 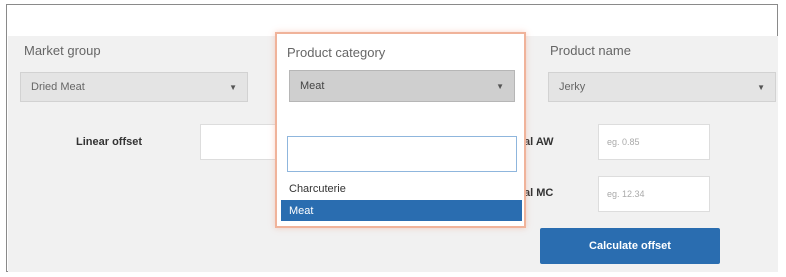 What do you see at coordinates (654, 142) in the screenshot?
I see `aw-input: eg. 0.85` at bounding box center [654, 142].